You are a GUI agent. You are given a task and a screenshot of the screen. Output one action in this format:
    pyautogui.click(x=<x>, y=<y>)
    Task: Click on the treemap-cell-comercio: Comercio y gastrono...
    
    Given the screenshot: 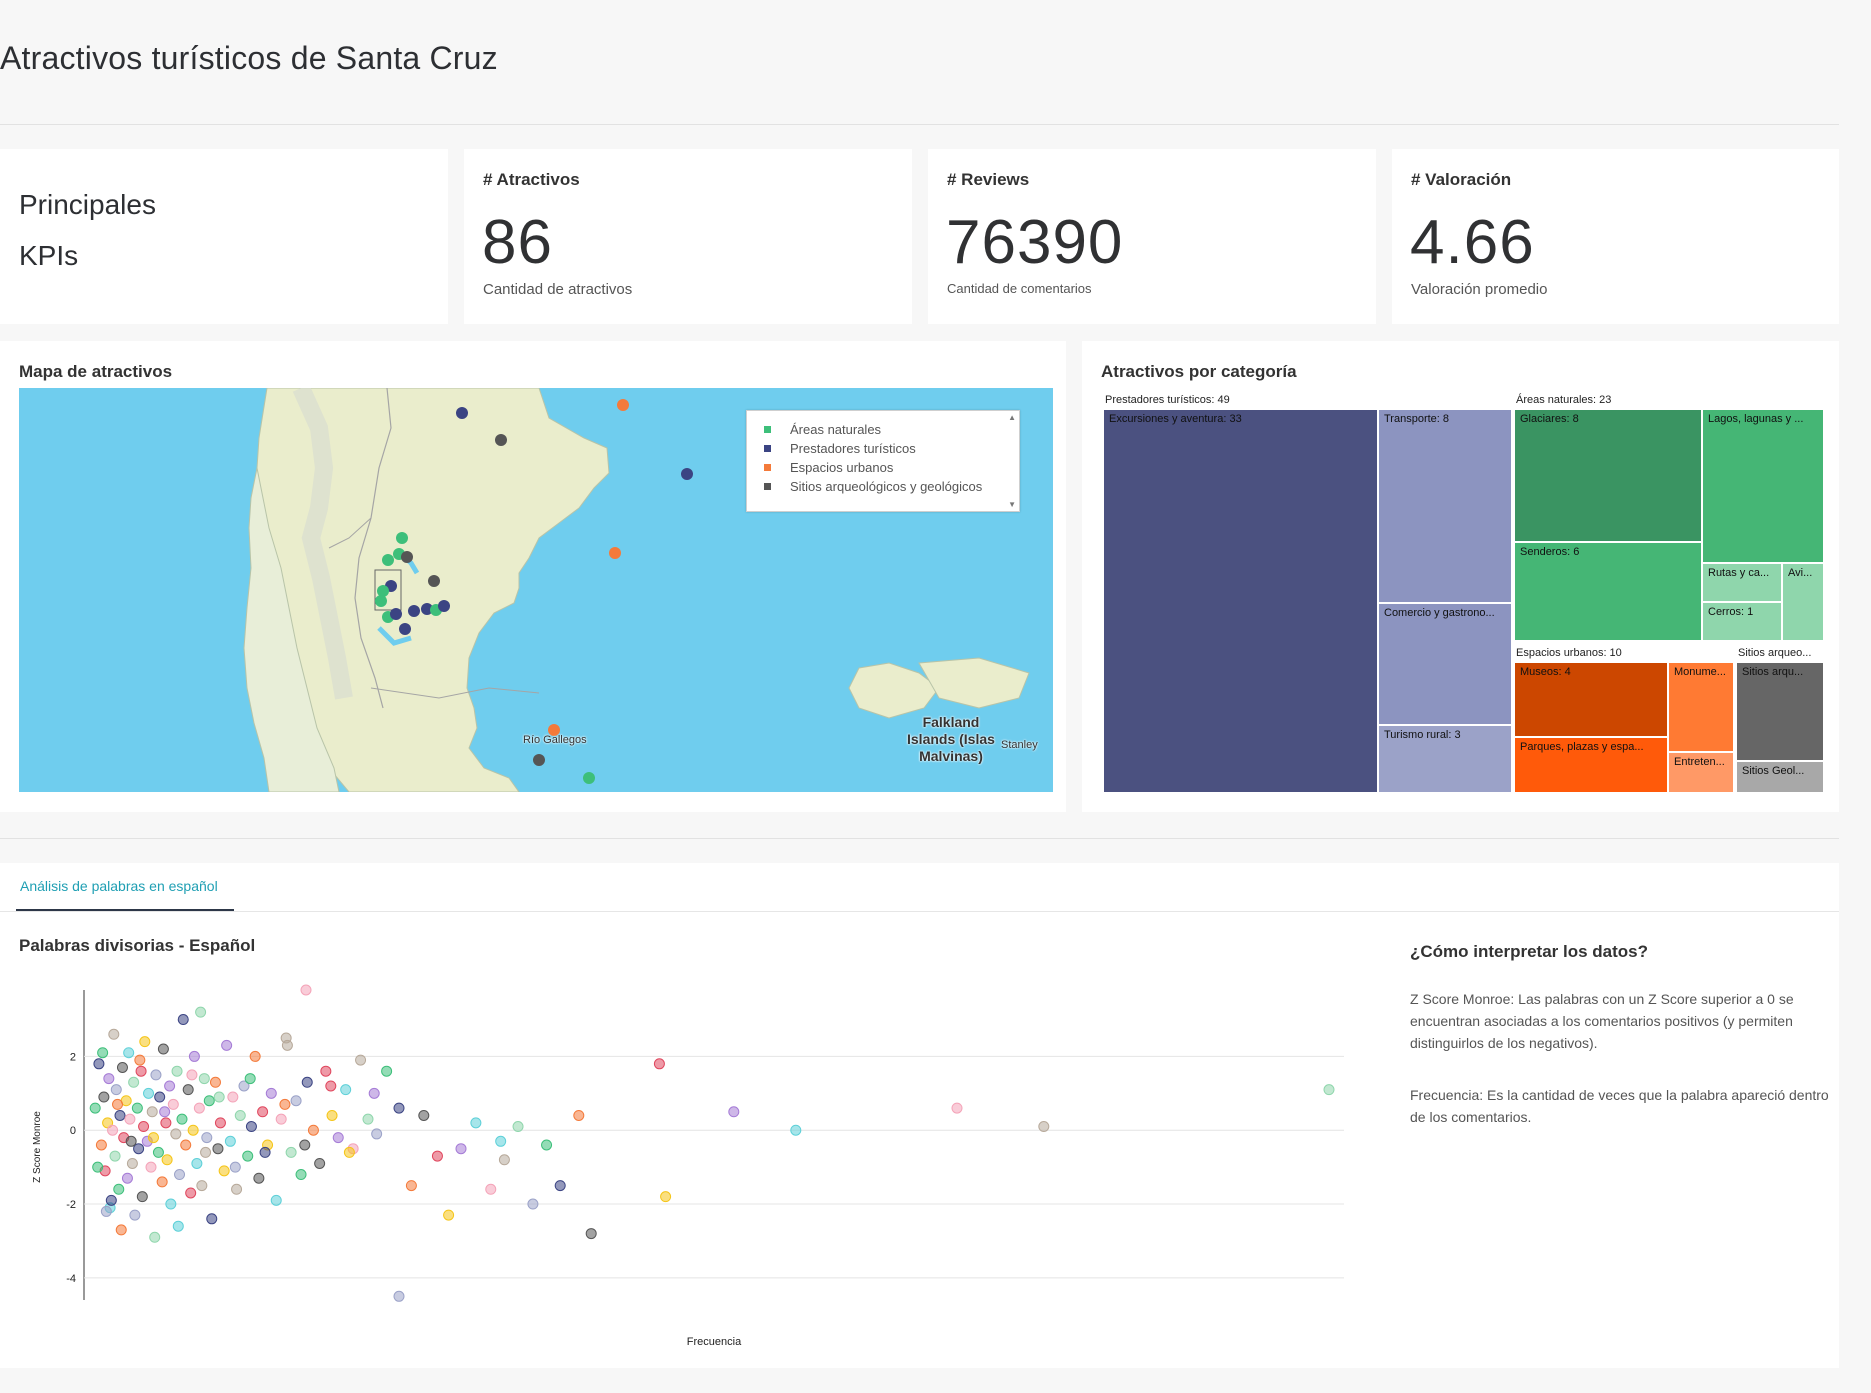 What is the action you would take?
    pyautogui.click(x=1446, y=665)
    